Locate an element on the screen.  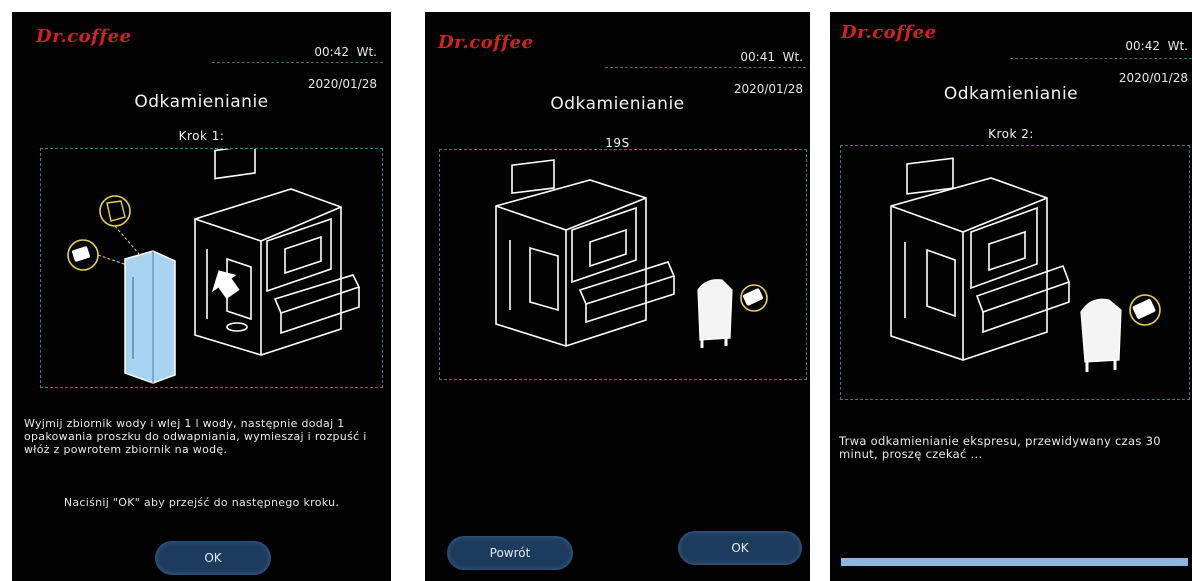
clock-date: 2020/01/28 is located at coordinates (342, 84).